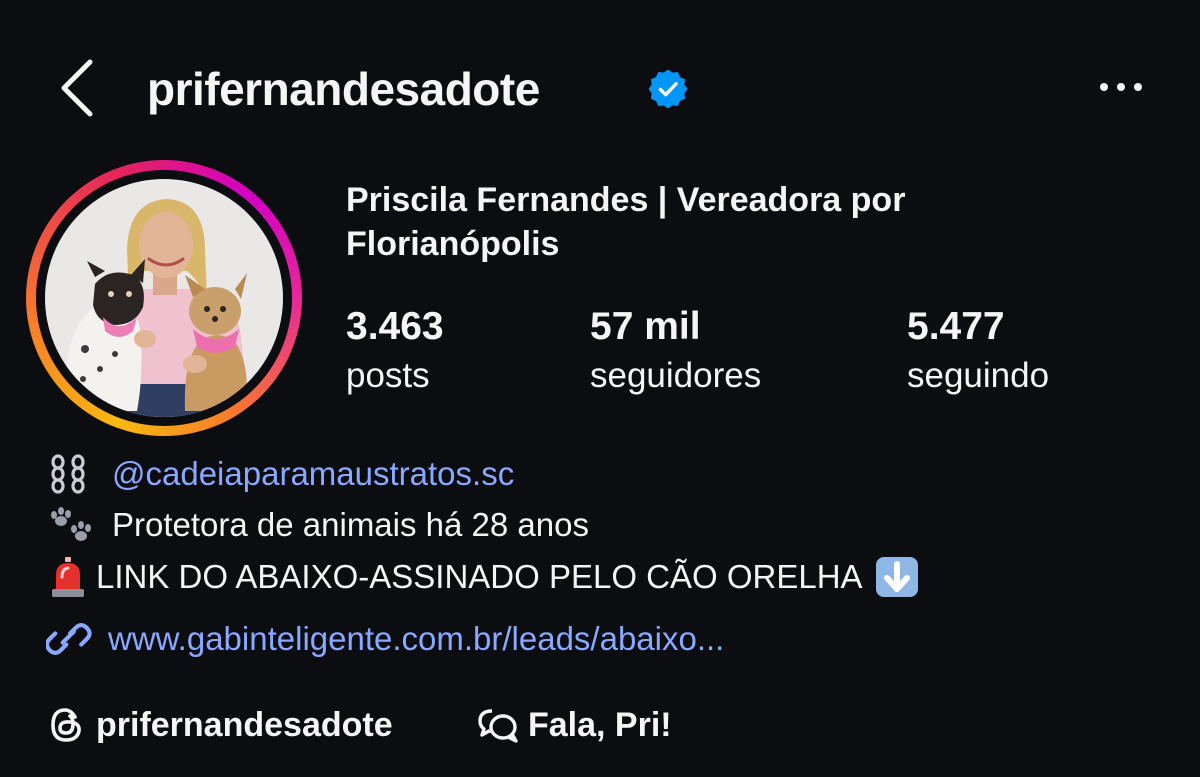  Describe the element at coordinates (676, 375) in the screenshot. I see `followers-label: seguidores` at that location.